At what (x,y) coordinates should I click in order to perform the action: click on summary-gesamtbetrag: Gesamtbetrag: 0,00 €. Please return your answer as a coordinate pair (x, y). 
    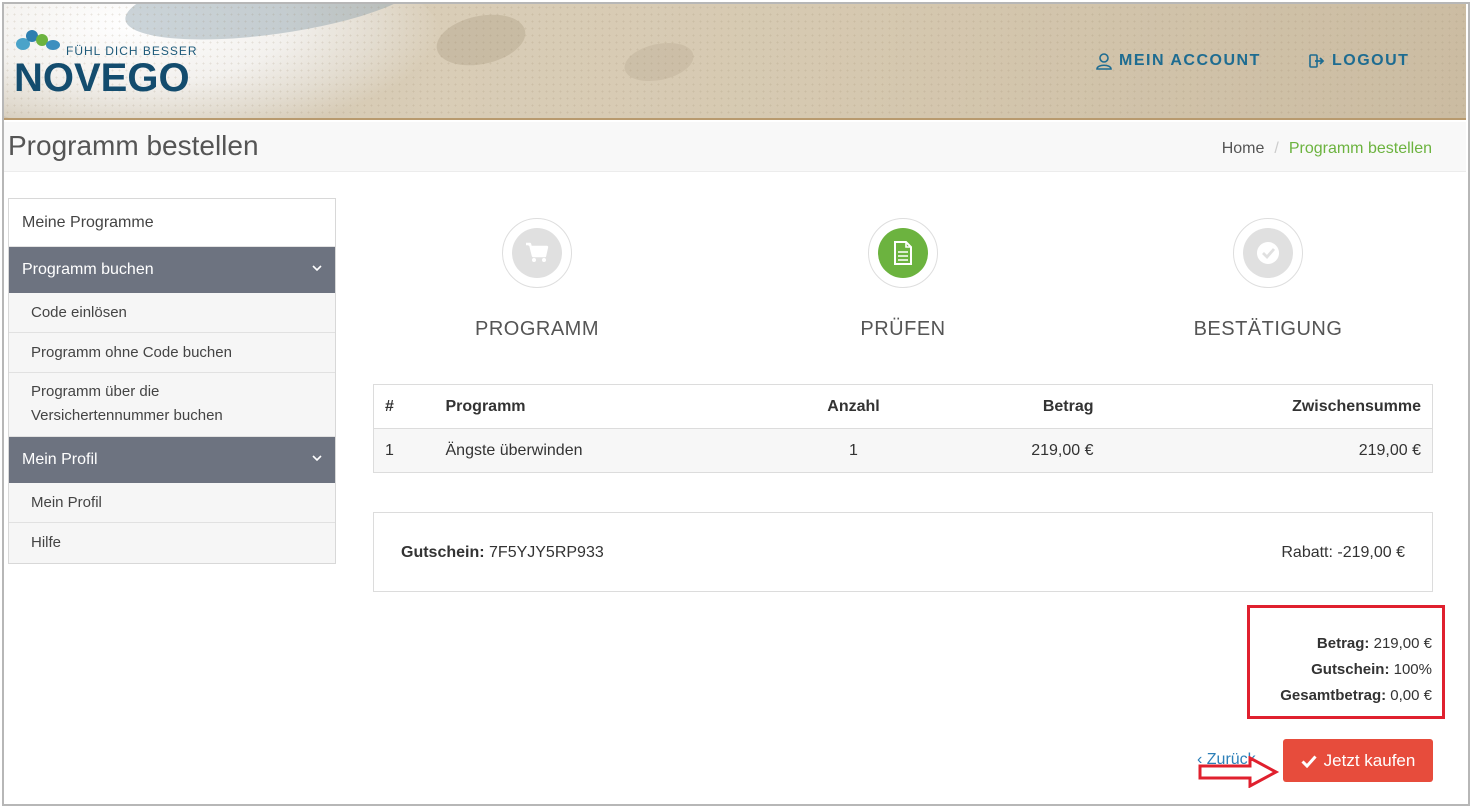
    Looking at the image, I should click on (1356, 695).